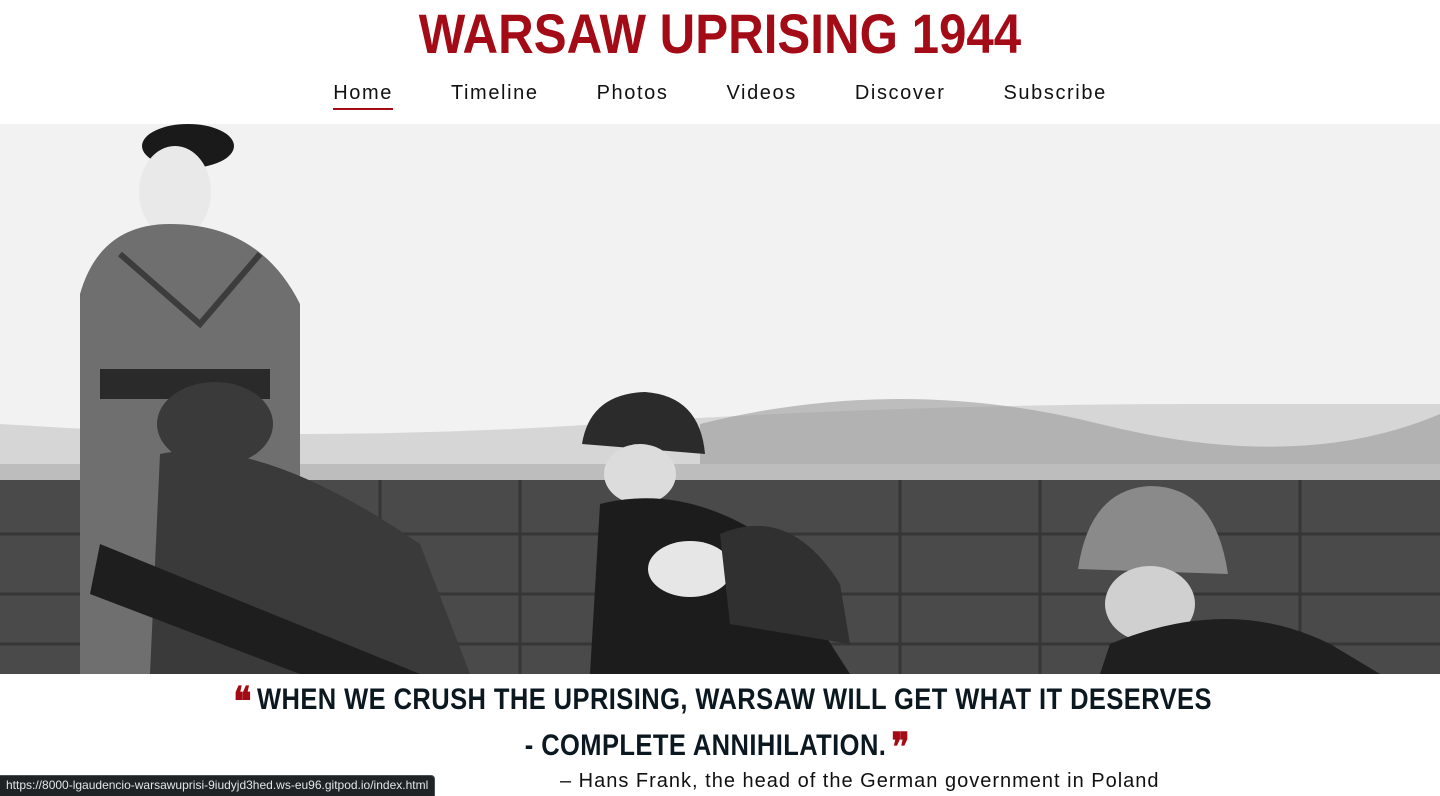 Image resolution: width=1440 pixels, height=796 pixels. What do you see at coordinates (705, 745) in the screenshot?
I see `quote-text-line-2: - COMPLETE ANNIHILATION.` at bounding box center [705, 745].